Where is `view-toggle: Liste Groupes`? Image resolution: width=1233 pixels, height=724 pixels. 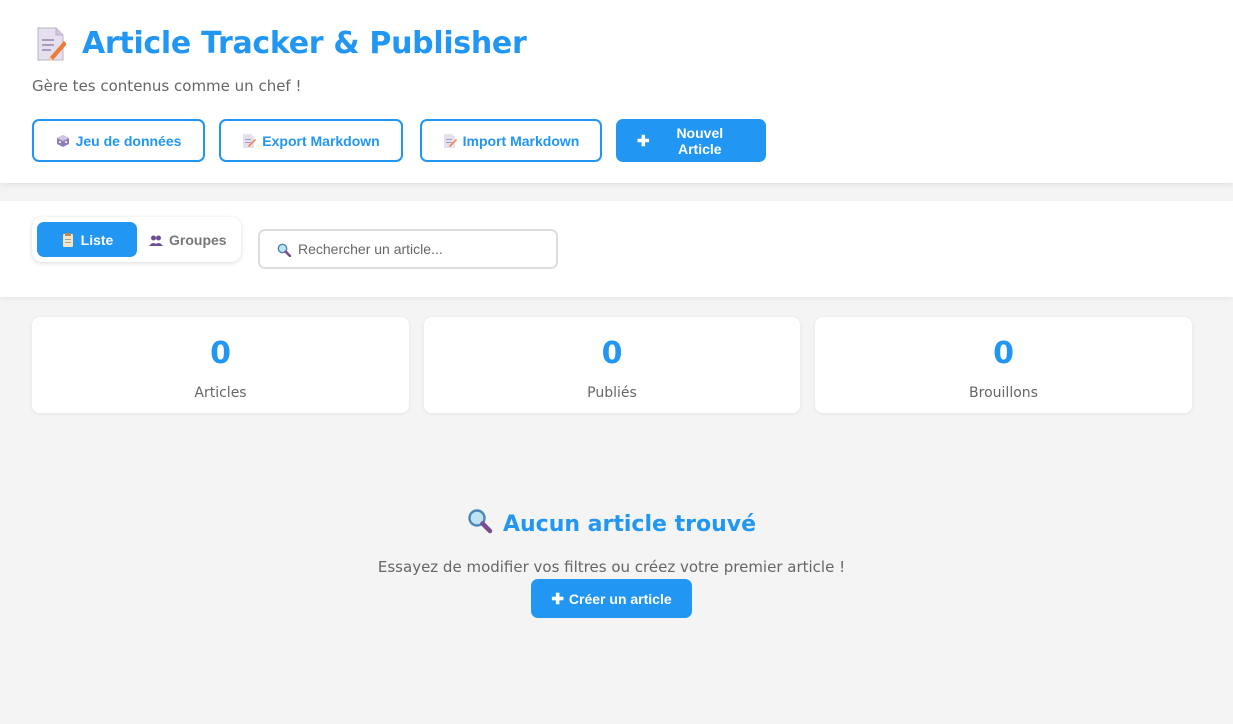 view-toggle: Liste Groupes is located at coordinates (136, 239).